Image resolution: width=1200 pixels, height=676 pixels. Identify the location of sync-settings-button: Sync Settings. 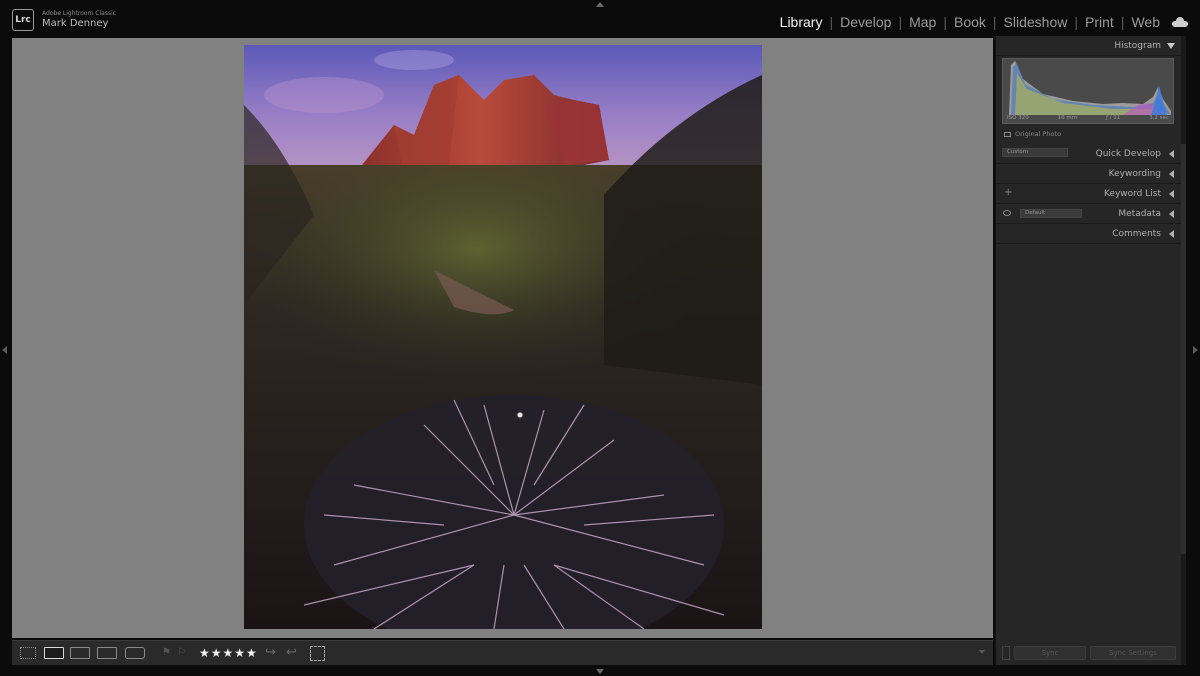
(1133, 653).